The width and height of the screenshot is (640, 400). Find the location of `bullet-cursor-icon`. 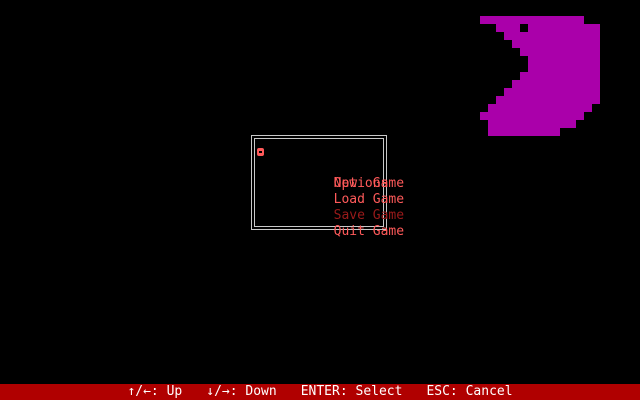

bullet-cursor-icon is located at coordinates (260, 152).